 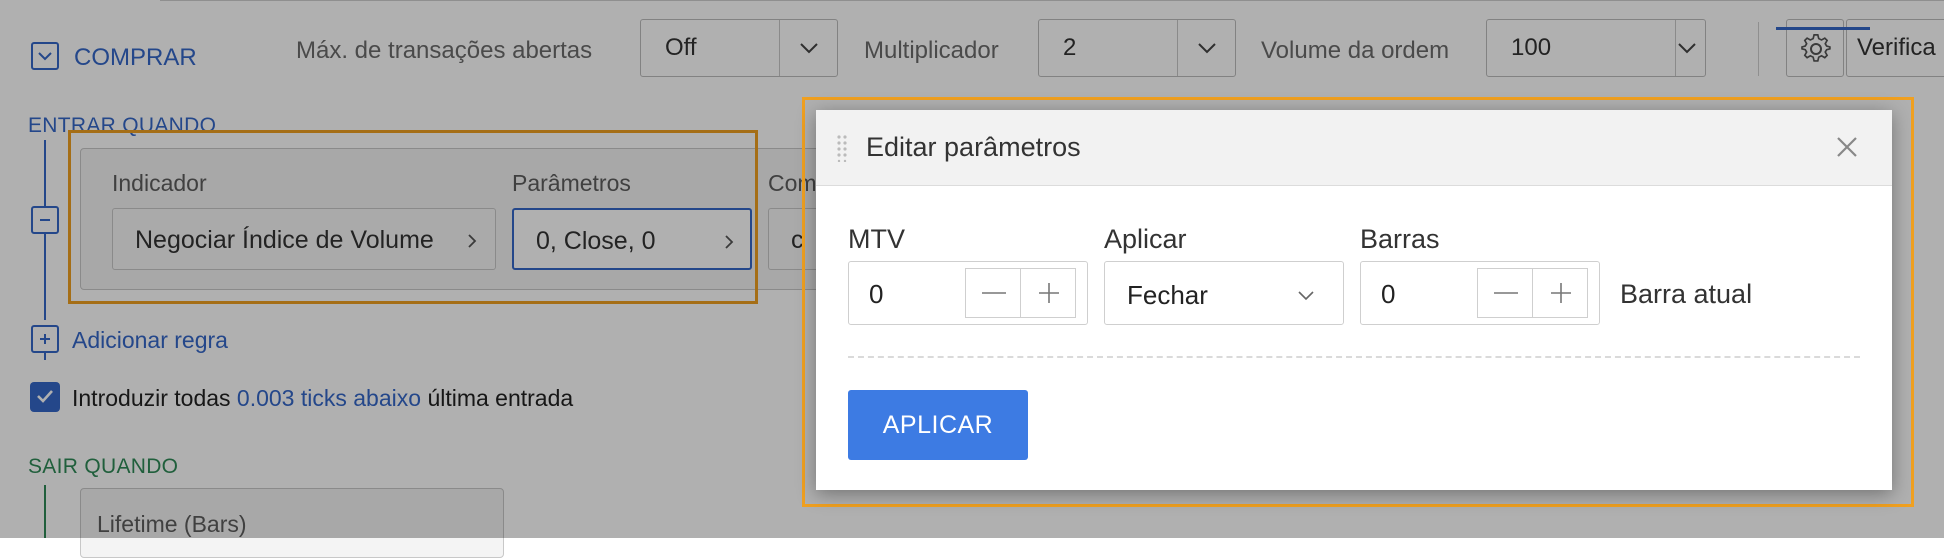 I want to click on mtv-decrement-button, so click(x=993, y=293).